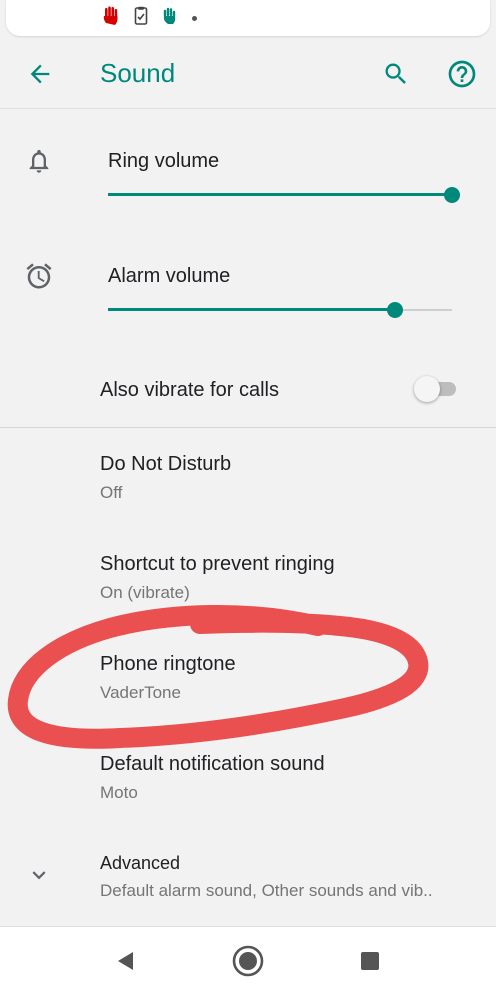 This screenshot has width=496, height=993. I want to click on nav-recents-button, so click(370, 961).